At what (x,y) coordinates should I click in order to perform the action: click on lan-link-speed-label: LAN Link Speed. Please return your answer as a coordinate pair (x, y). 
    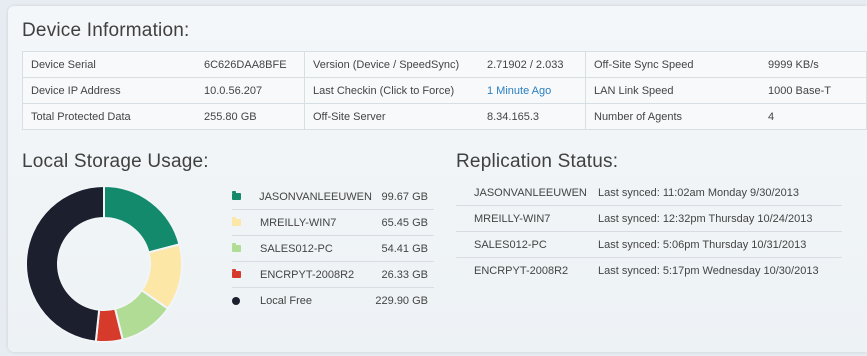
    Looking at the image, I should click on (672, 90).